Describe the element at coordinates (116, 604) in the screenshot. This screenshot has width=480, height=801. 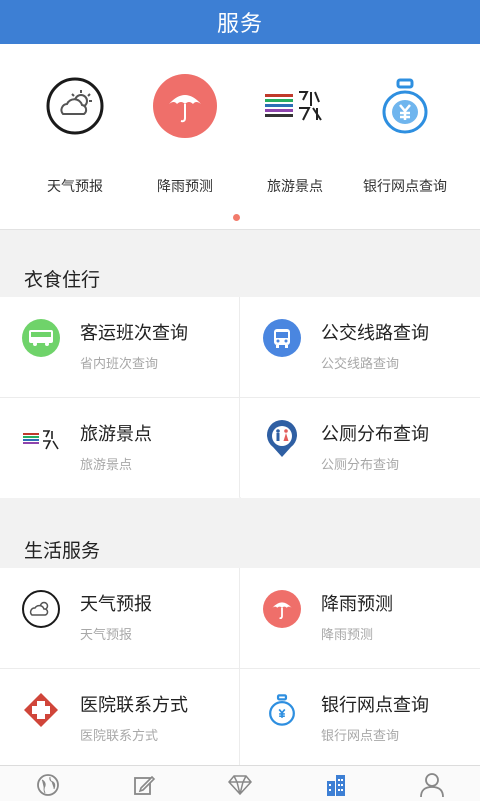
I see `service-title: 天气预报` at that location.